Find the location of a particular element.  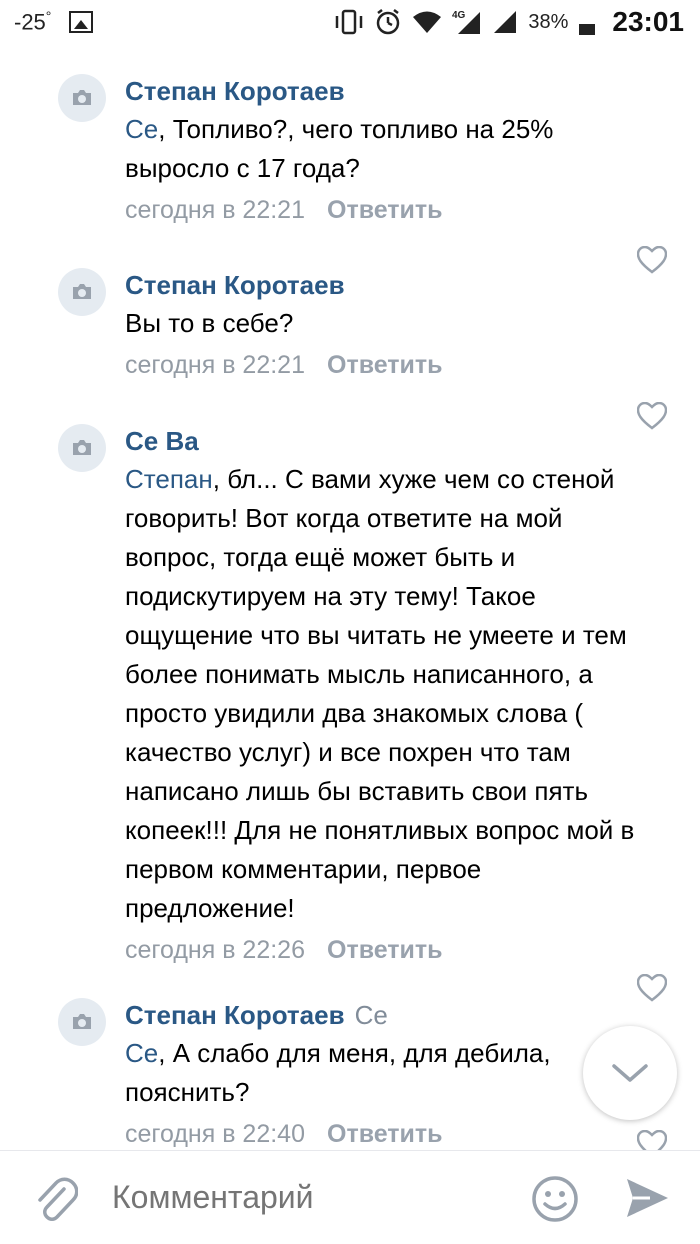

paperclip-icon is located at coordinates (56, 1200).